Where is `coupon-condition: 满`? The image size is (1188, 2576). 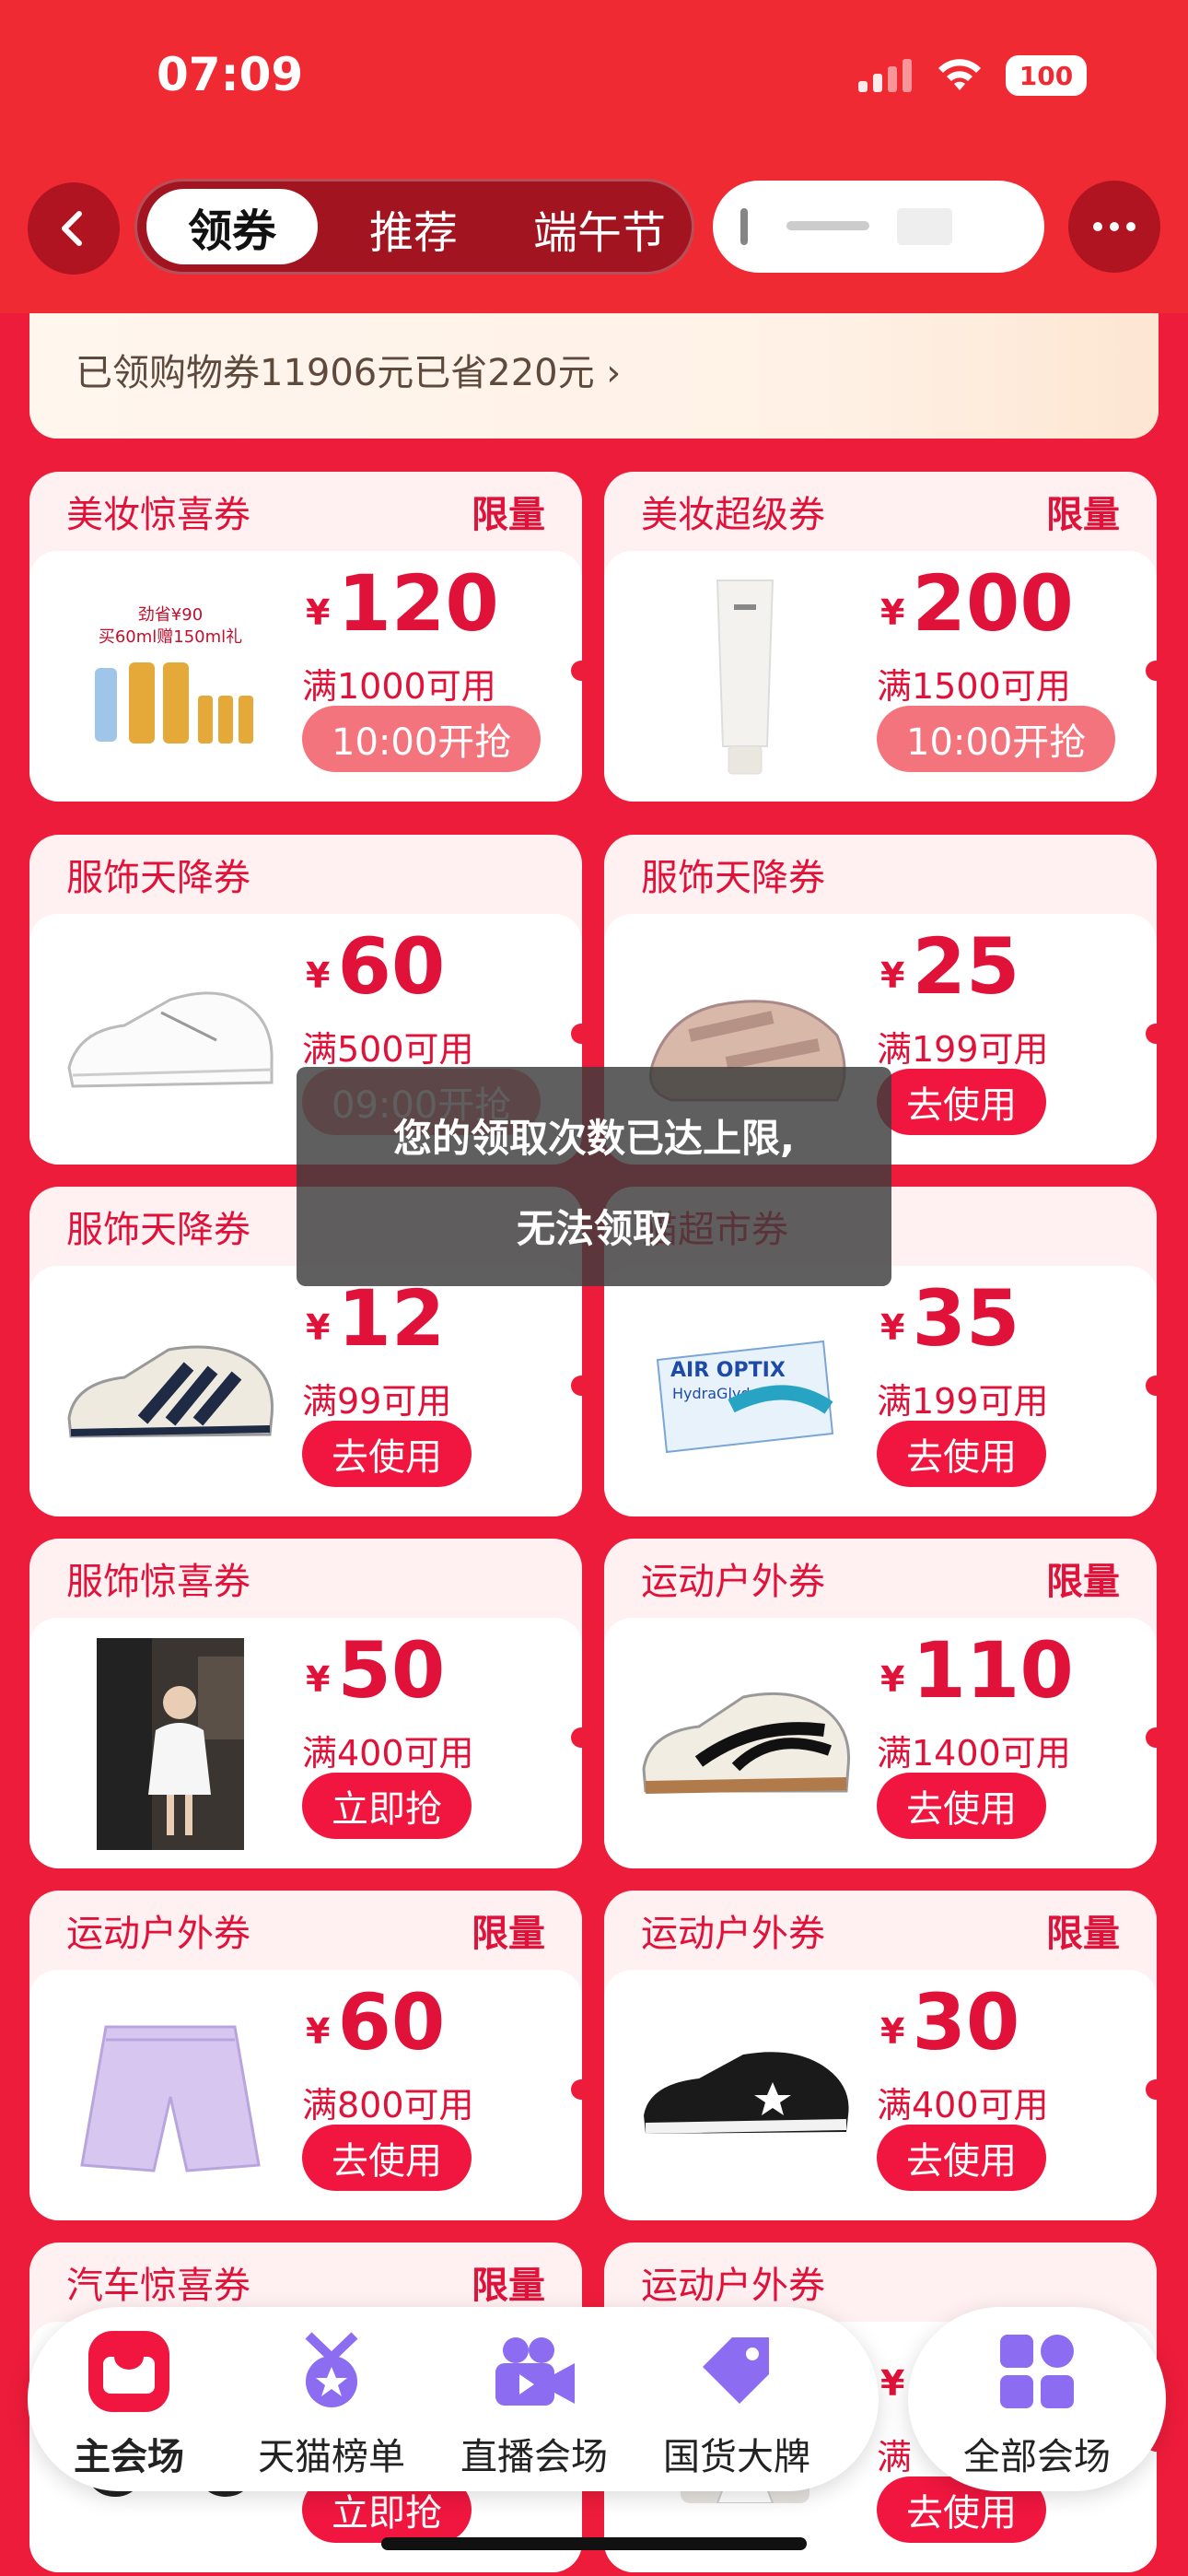
coupon-condition: 满 is located at coordinates (895, 2457).